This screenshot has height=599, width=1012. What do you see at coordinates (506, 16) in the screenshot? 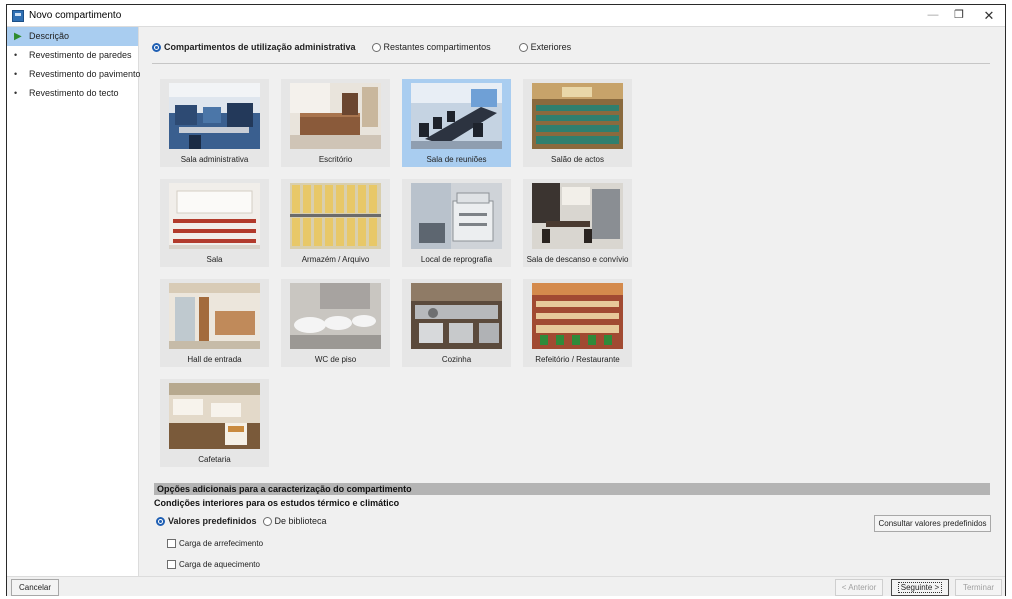
I see `title-bar: Novo compartimento — ❐ ✕` at bounding box center [506, 16].